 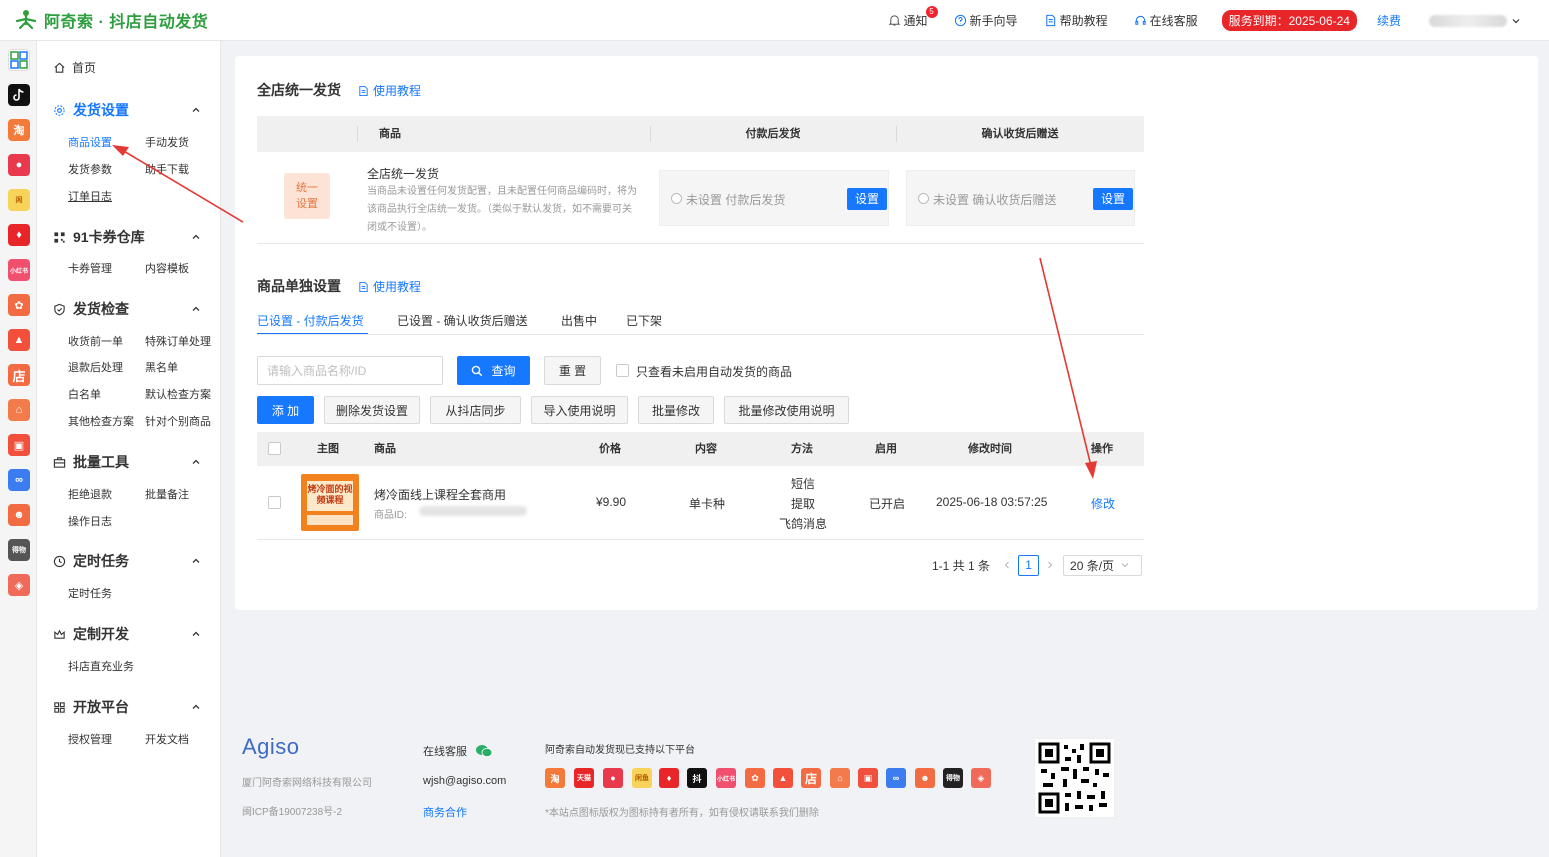 I want to click on product-name: 烤冷面线上课程全套商用, so click(x=440, y=494).